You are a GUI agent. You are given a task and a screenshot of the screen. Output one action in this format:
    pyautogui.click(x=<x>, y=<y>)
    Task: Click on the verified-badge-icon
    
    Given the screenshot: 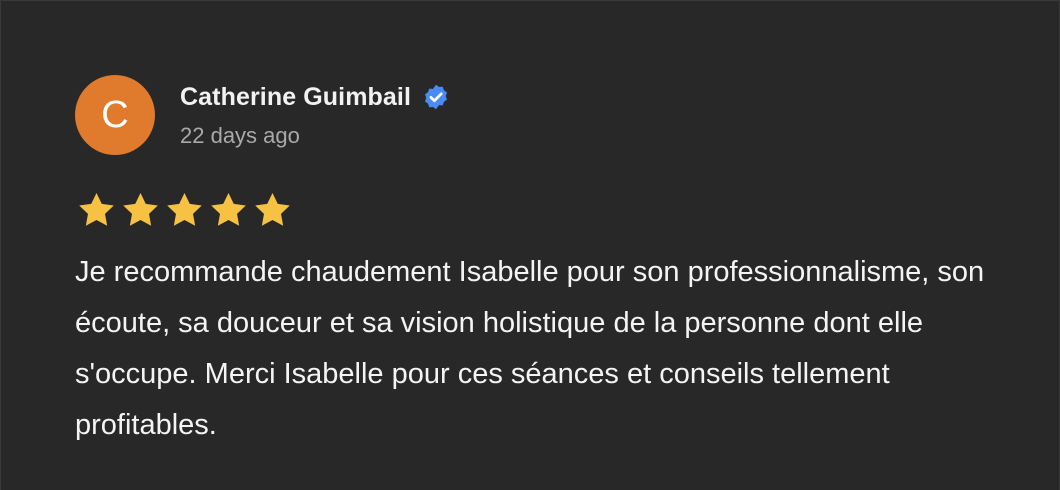 What is the action you would take?
    pyautogui.click(x=436, y=97)
    